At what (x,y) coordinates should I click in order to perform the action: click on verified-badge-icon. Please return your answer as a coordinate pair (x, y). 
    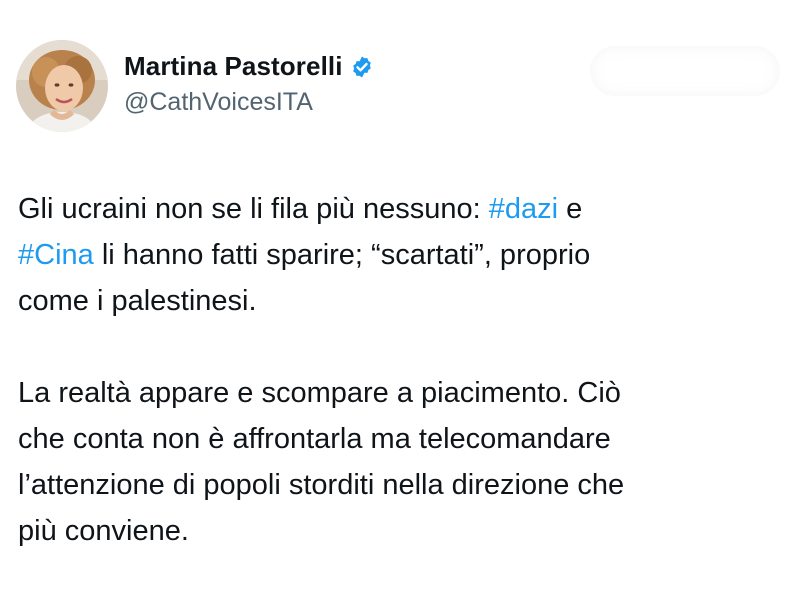
    Looking at the image, I should click on (362, 67).